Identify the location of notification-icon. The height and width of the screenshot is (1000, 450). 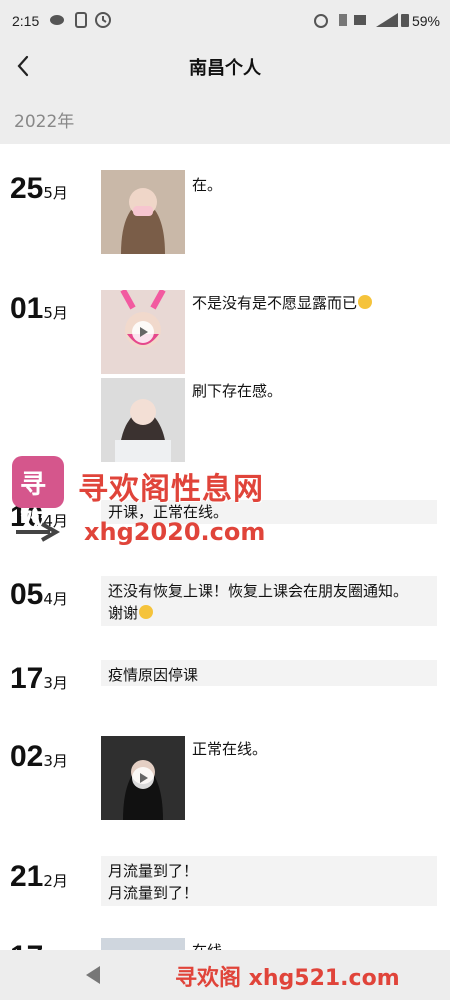
(57, 20).